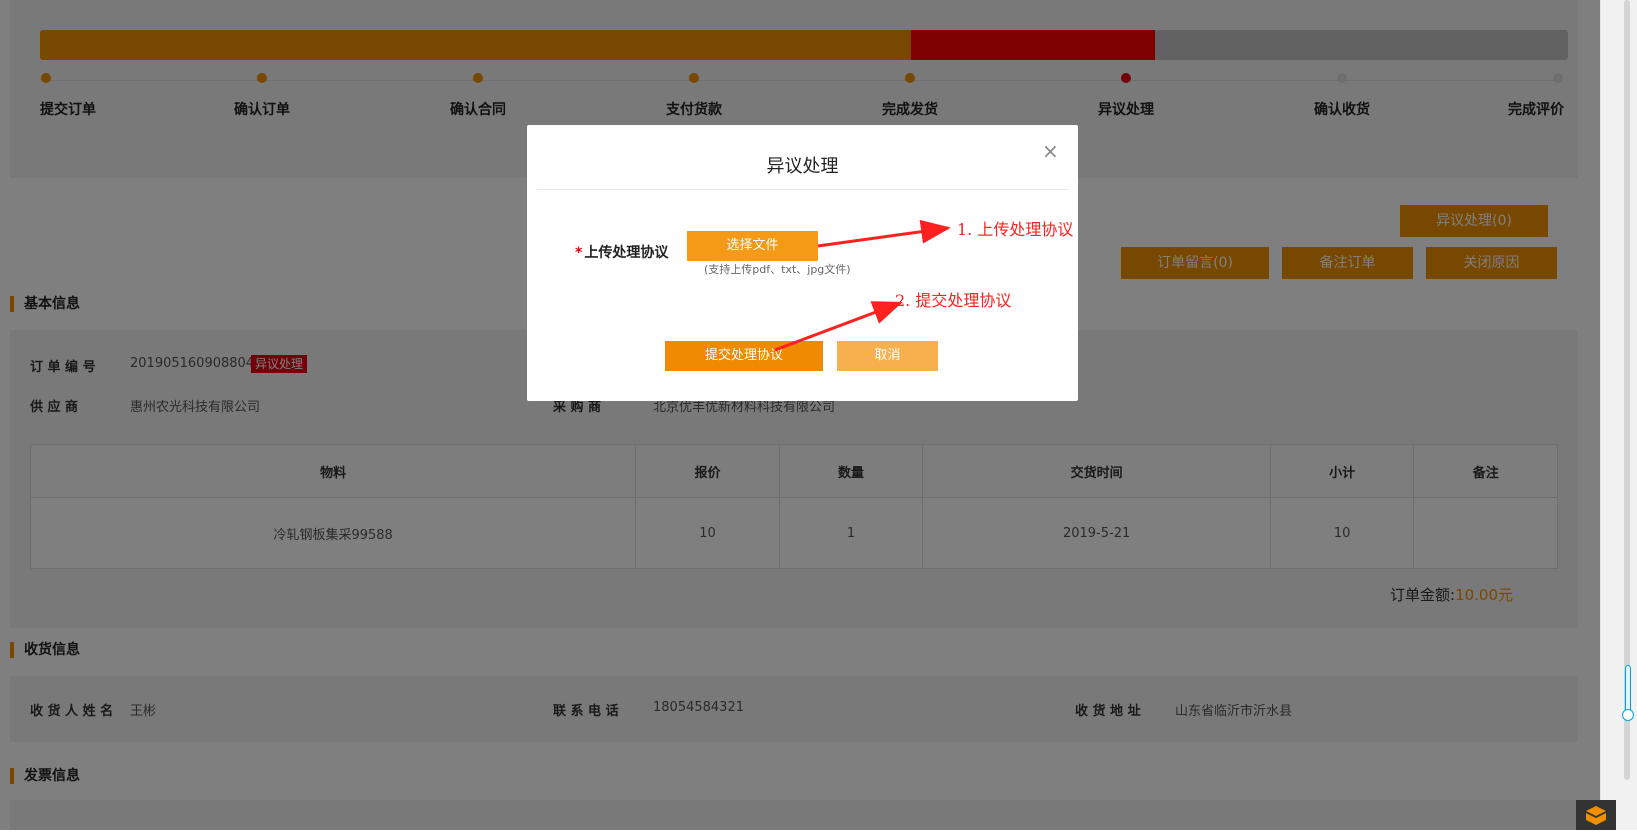 The width and height of the screenshot is (1637, 833). What do you see at coordinates (802, 189) in the screenshot?
I see `modal-divider` at bounding box center [802, 189].